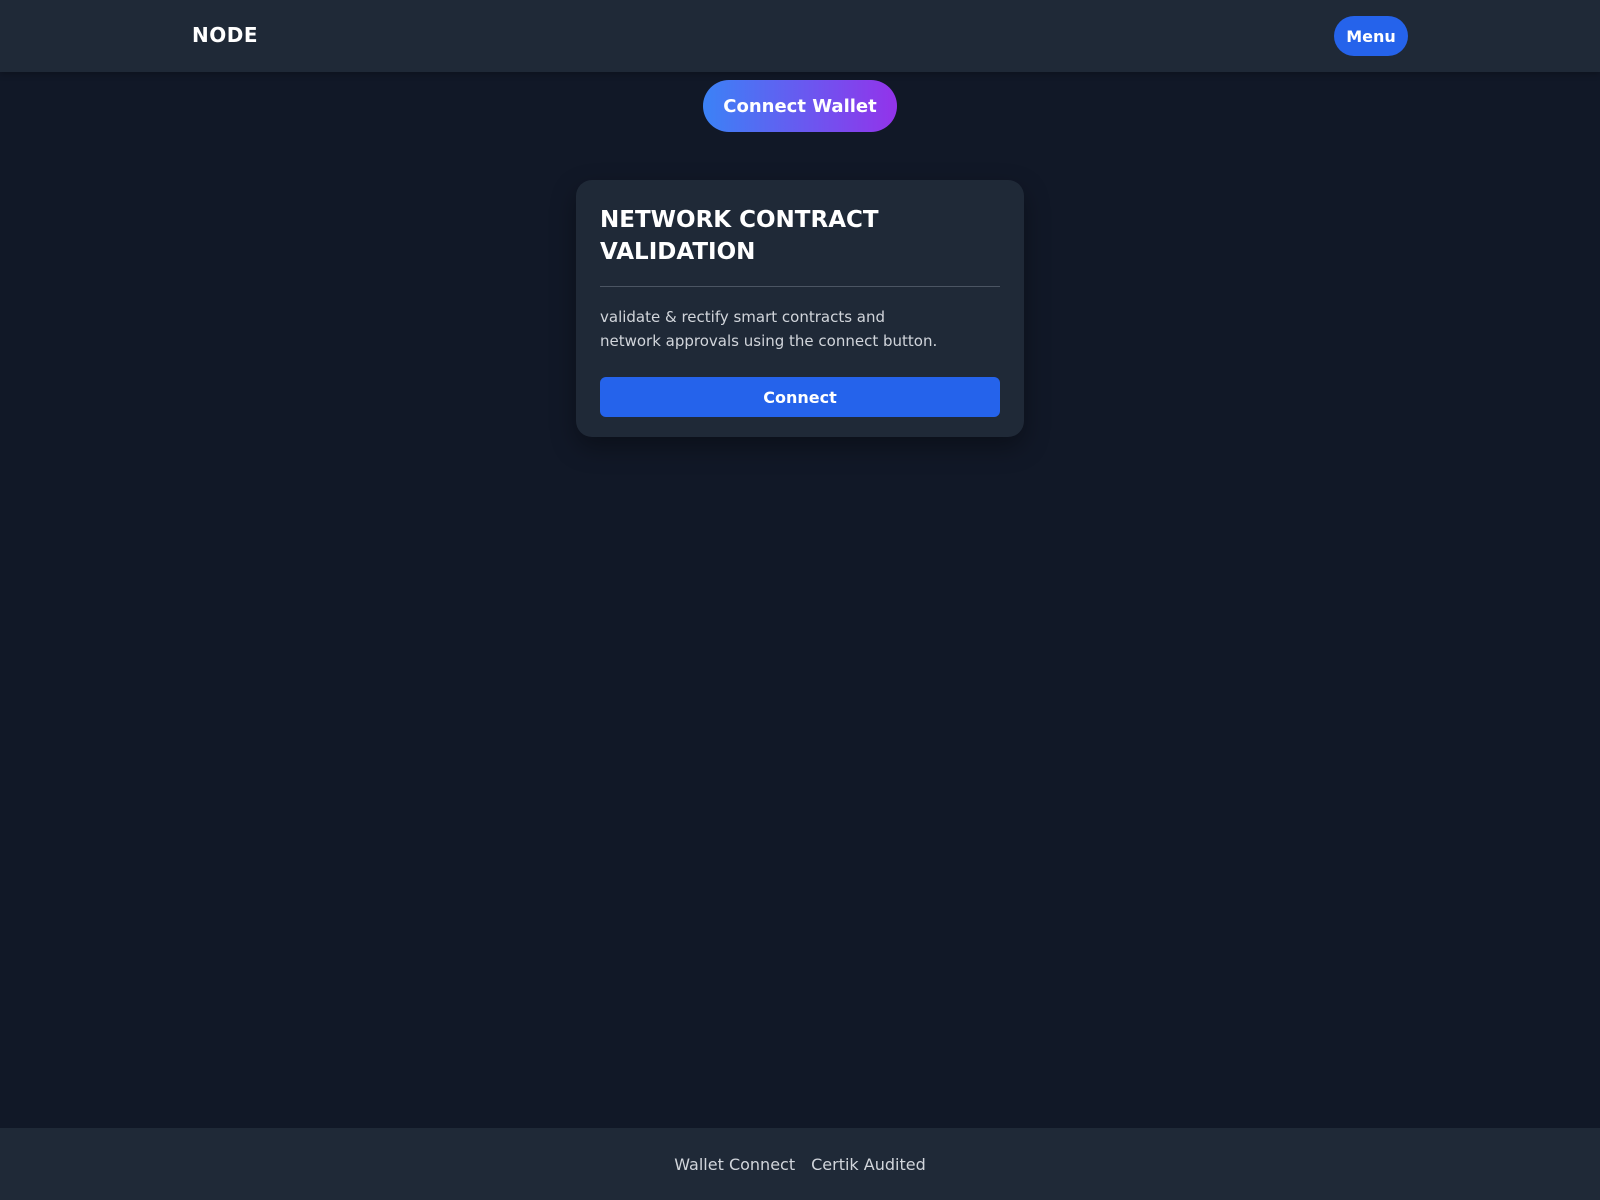 The width and height of the screenshot is (1600, 1200). Describe the element at coordinates (800, 36) in the screenshot. I see `top-navbar: NODE Menu` at that location.